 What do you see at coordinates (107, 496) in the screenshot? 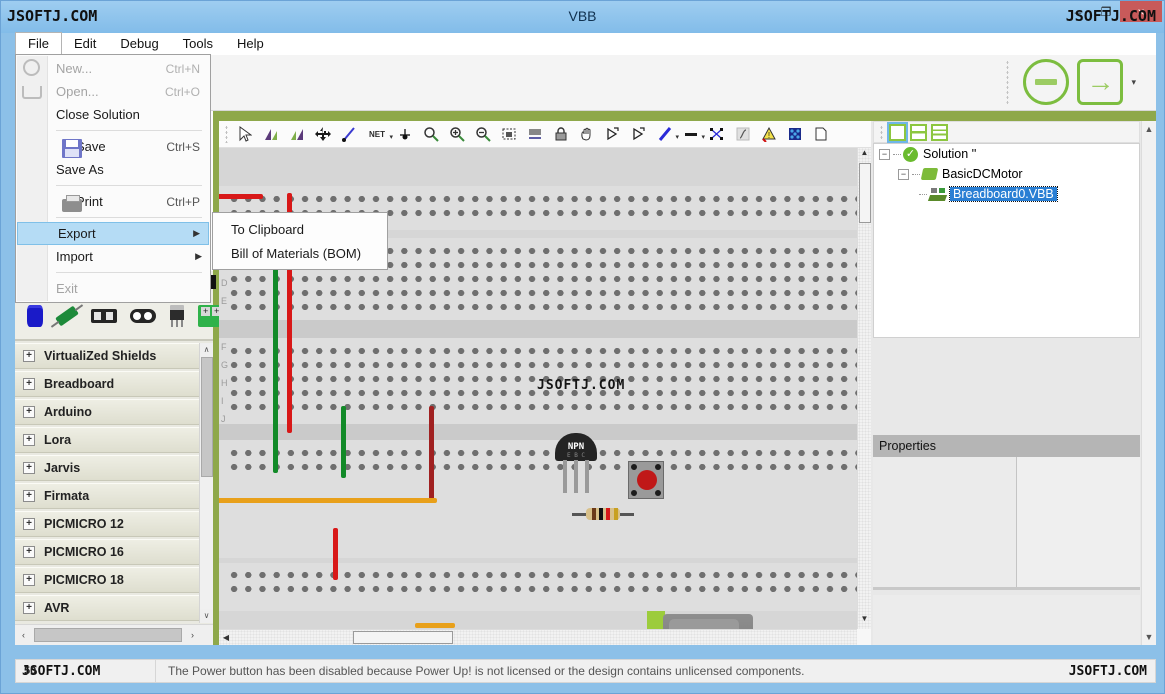
I see `category-firmata: + Firmata` at bounding box center [107, 496].